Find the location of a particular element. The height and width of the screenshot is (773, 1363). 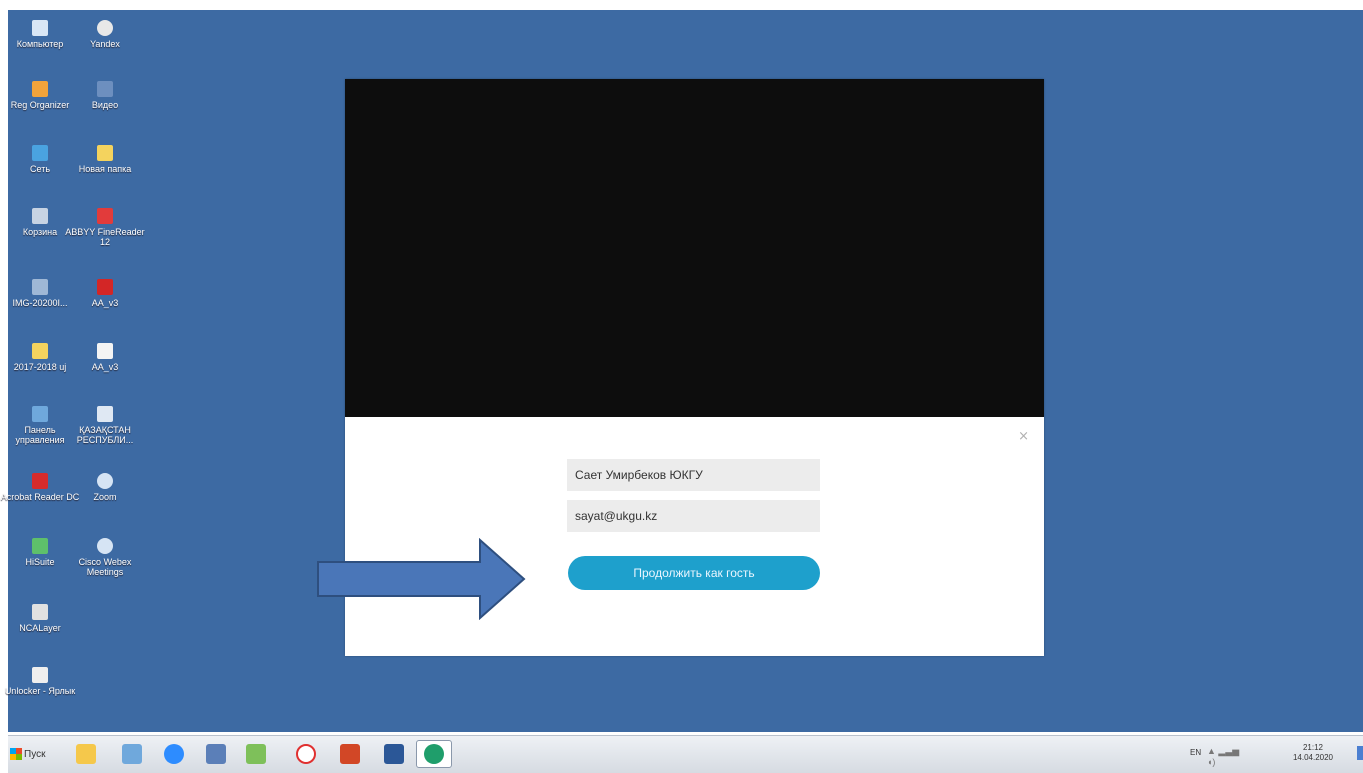

taskbar-word is located at coordinates (394, 754).